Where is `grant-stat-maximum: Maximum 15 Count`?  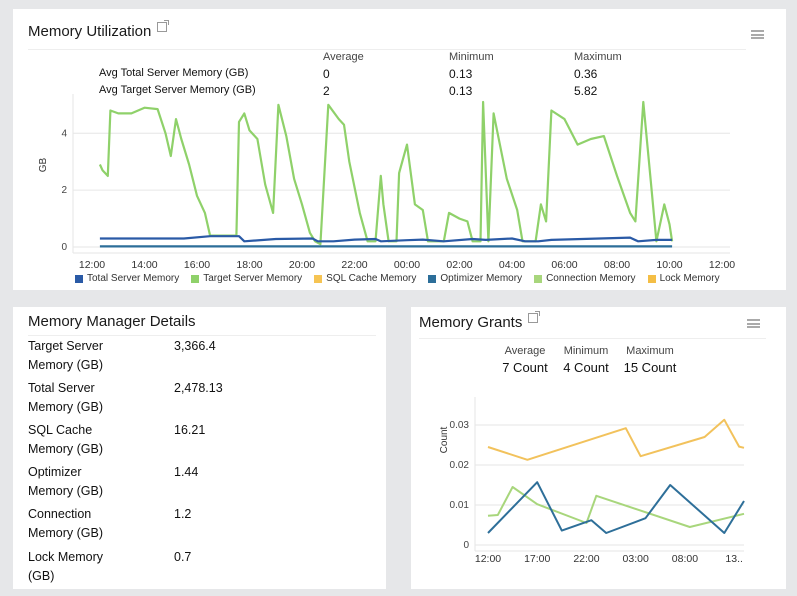
grant-stat-maximum: Maximum 15 Count is located at coordinates (650, 360).